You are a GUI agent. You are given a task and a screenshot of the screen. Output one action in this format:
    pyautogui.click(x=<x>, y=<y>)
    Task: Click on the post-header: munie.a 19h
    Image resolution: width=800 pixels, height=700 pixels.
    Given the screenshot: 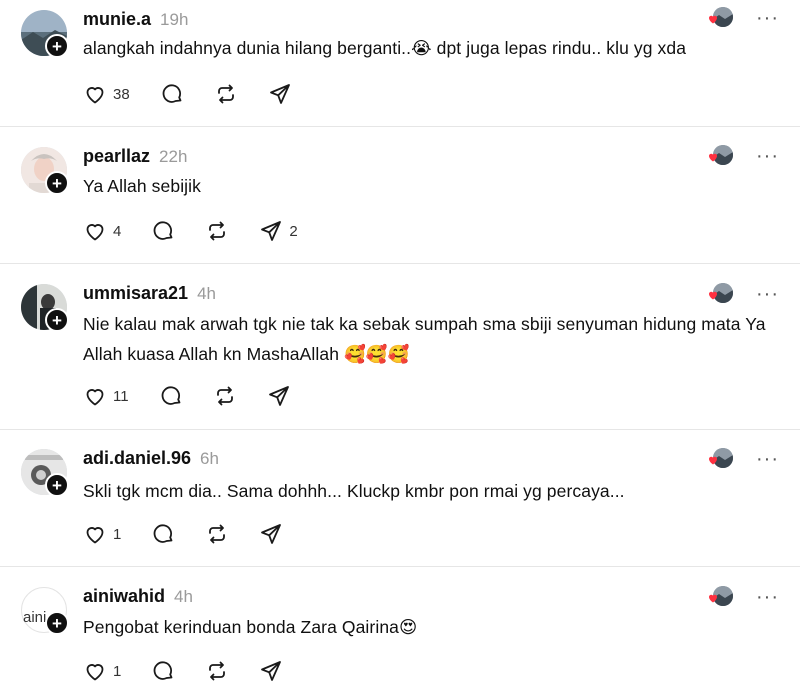 What is the action you would take?
    pyautogui.click(x=135, y=19)
    